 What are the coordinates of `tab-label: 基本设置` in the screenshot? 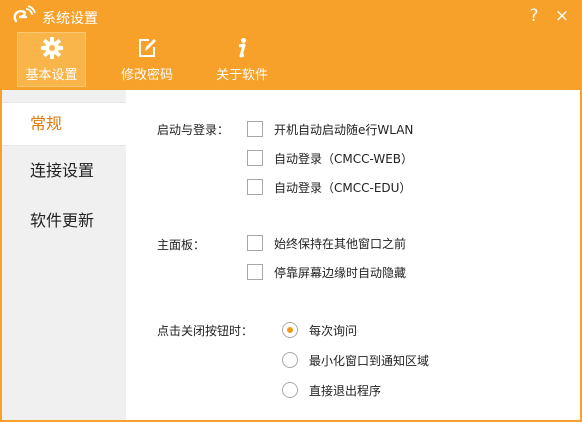 It's located at (51, 75).